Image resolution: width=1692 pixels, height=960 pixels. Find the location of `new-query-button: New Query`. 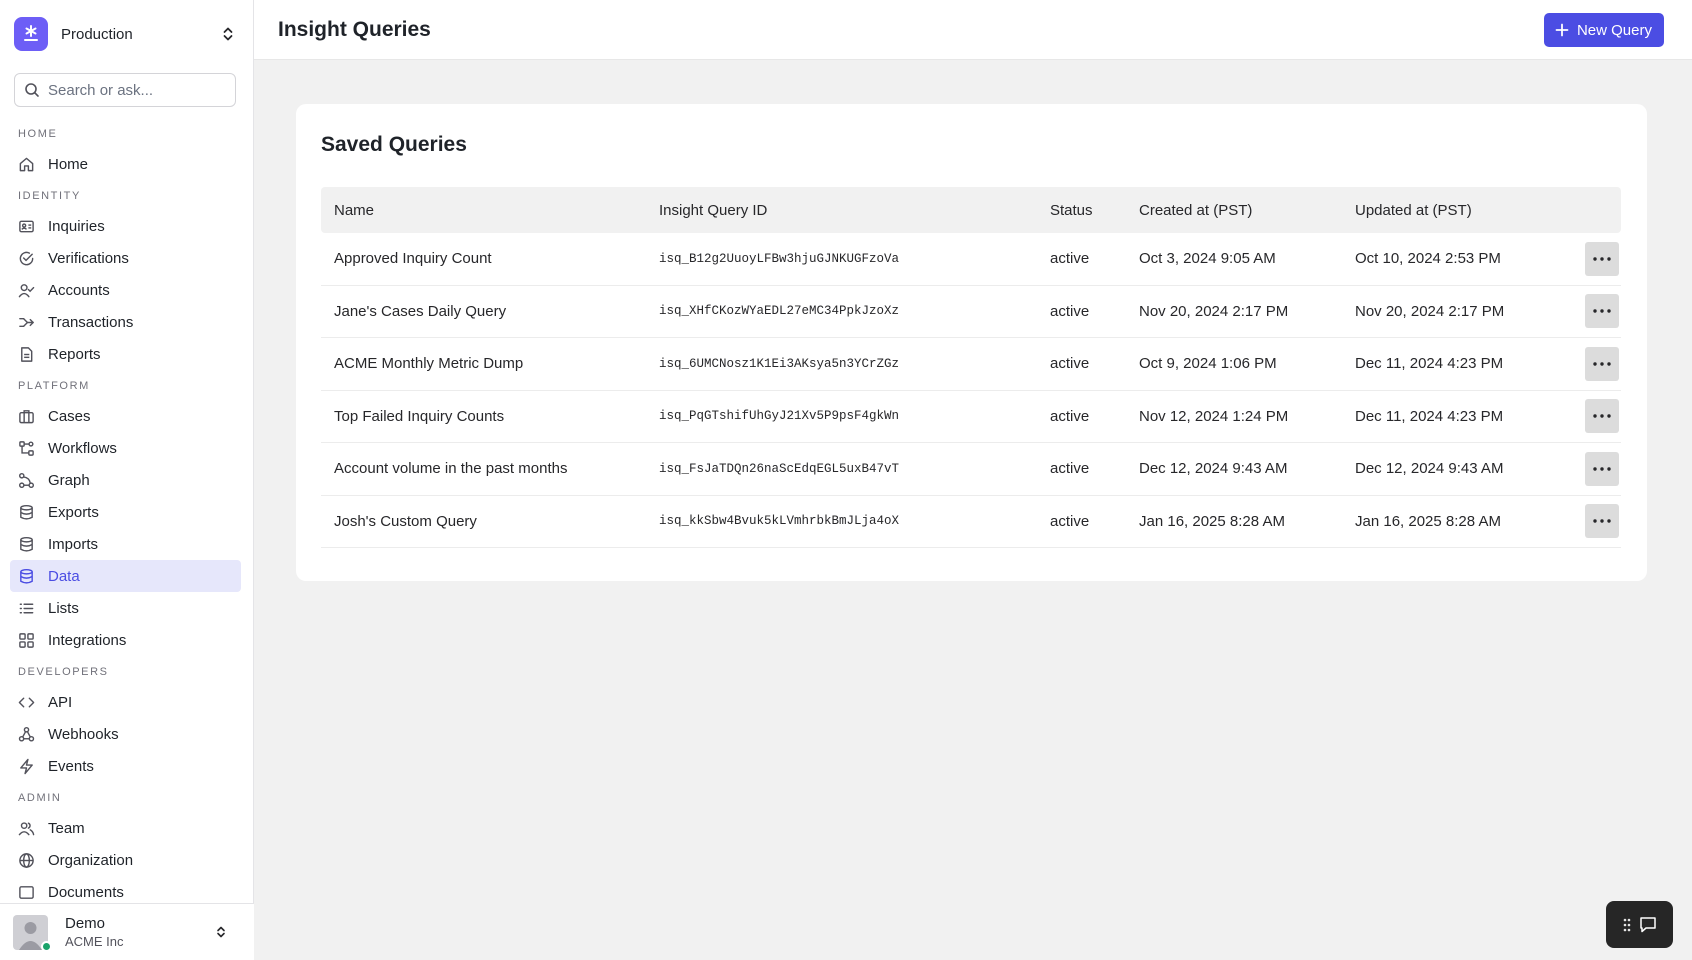

new-query-button: New Query is located at coordinates (1603, 30).